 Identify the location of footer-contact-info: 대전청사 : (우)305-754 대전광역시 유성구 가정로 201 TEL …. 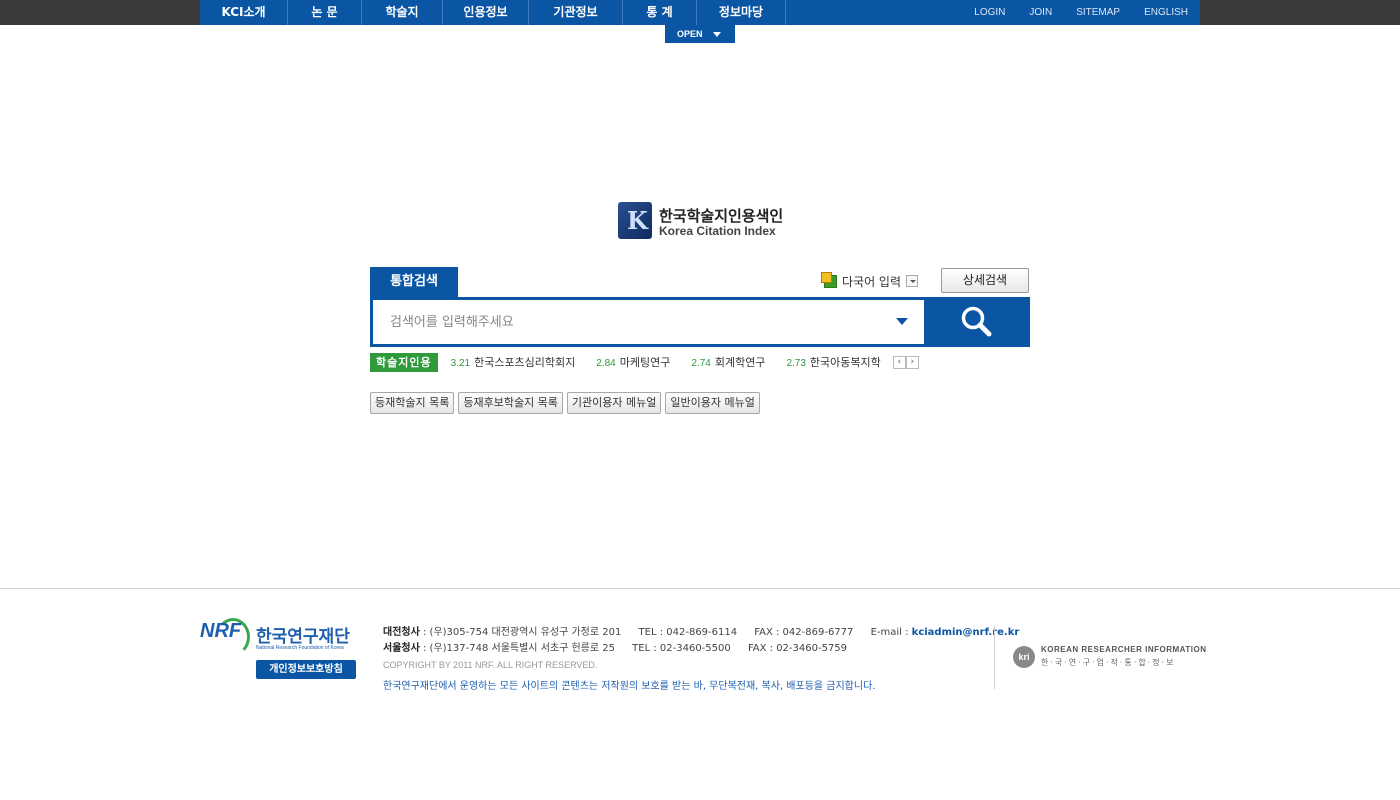
(701, 641).